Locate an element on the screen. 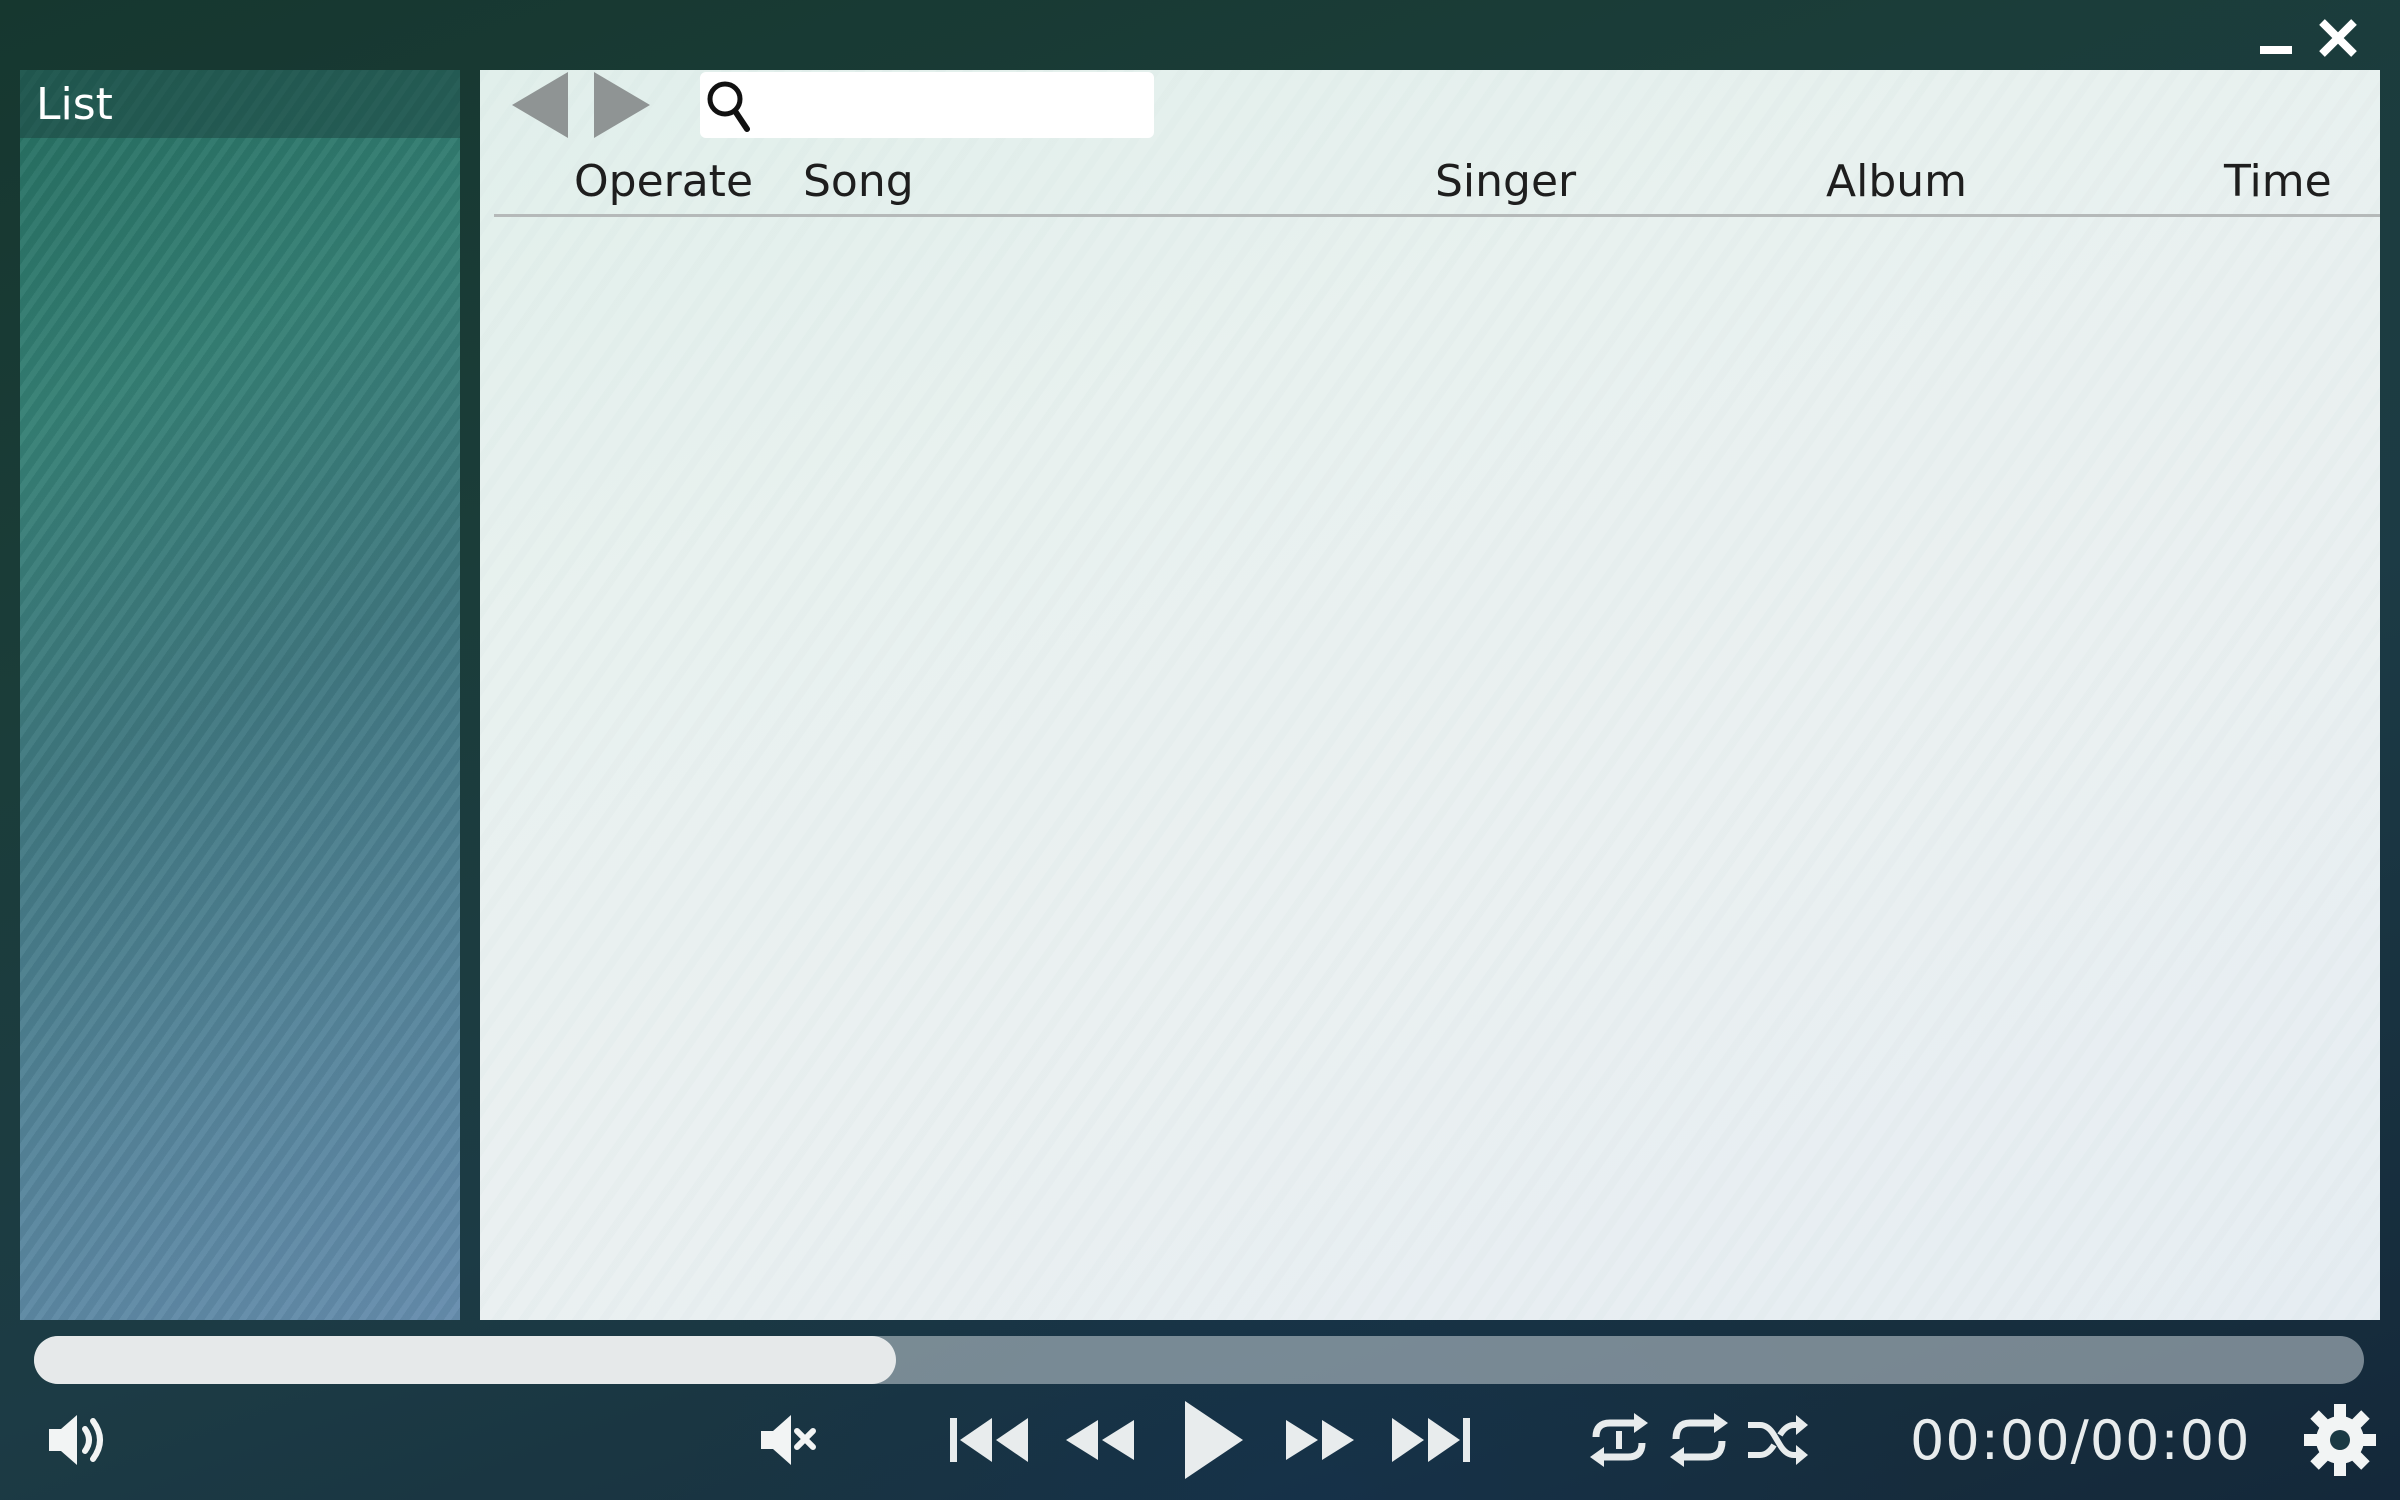 The width and height of the screenshot is (2400, 1500). rewind-icon is located at coordinates (1100, 1440).